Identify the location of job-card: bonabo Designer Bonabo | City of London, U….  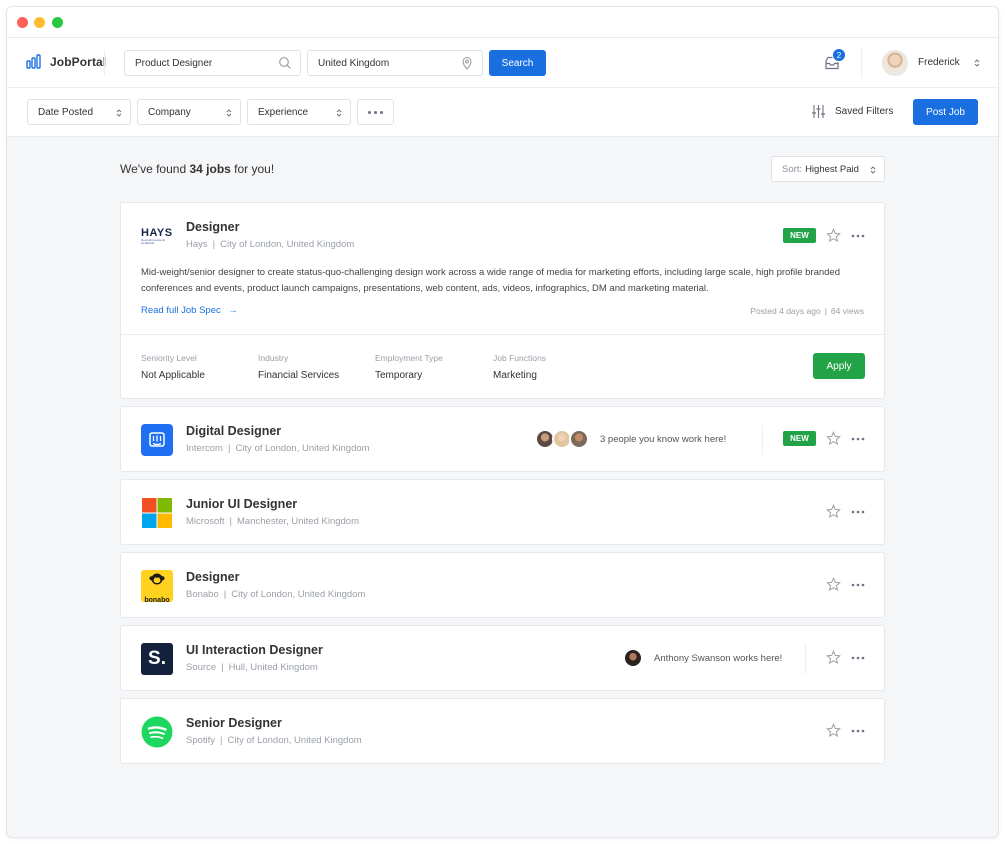
(502, 585).